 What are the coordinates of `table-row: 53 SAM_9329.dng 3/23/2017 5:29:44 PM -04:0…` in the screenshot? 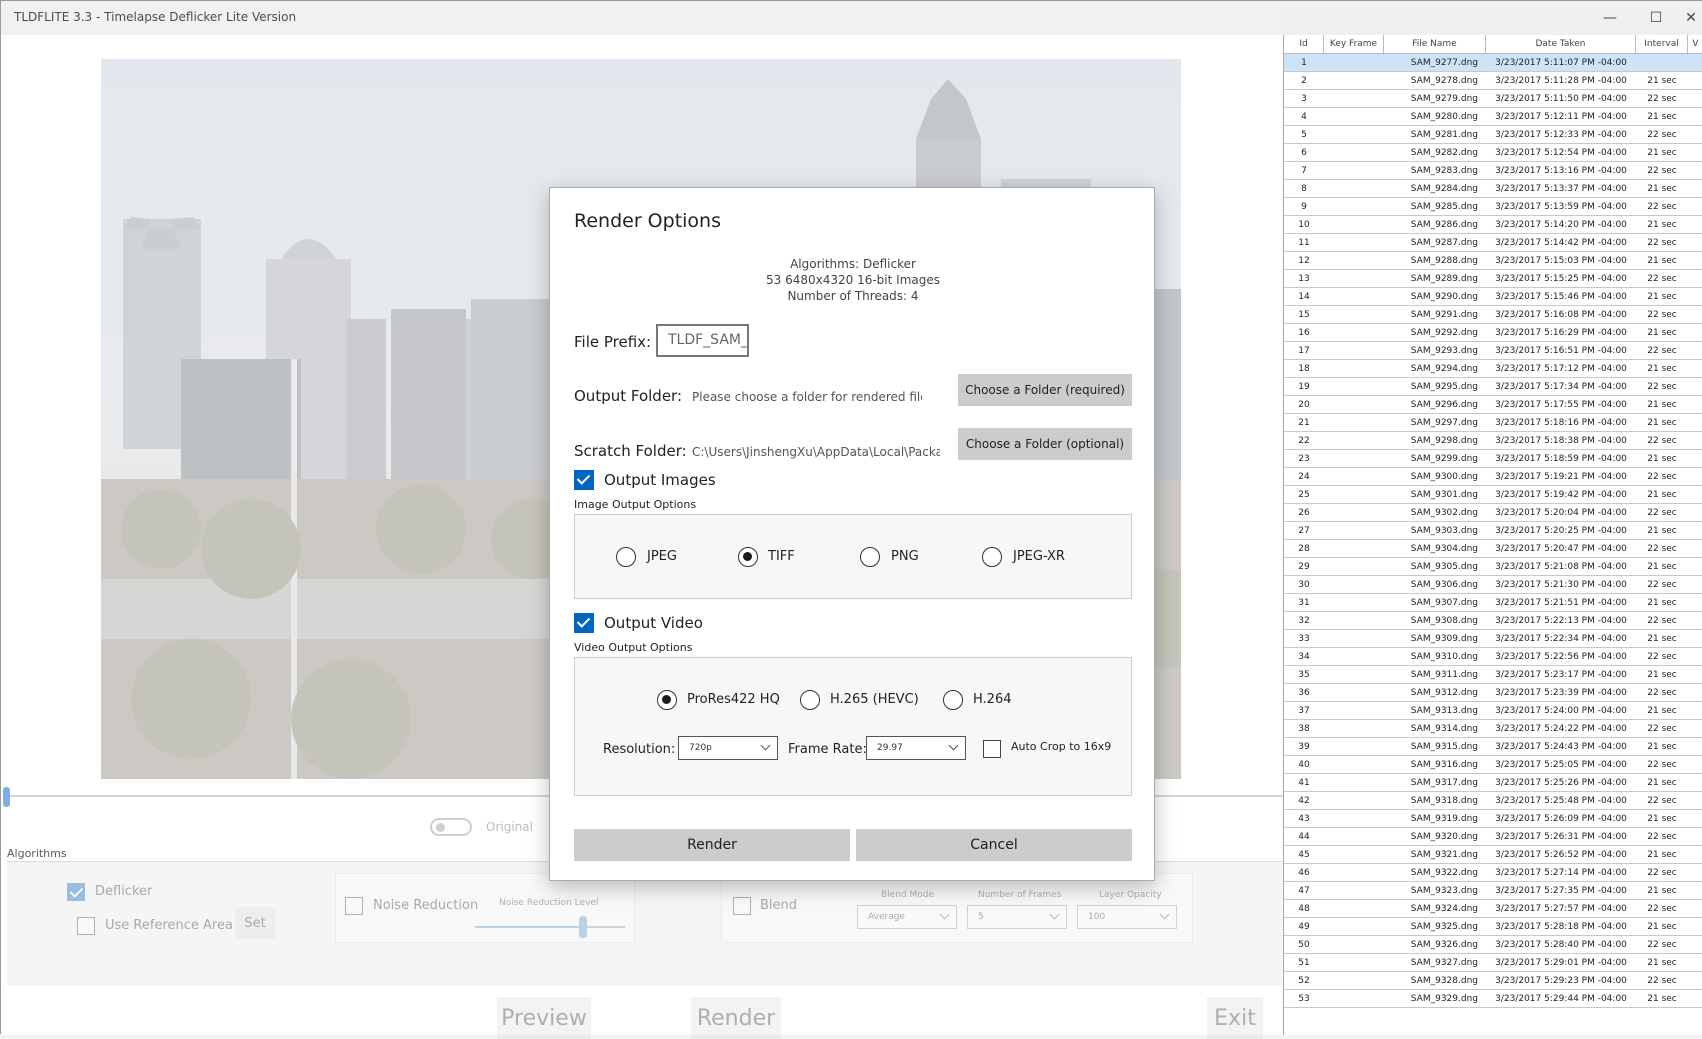 It's located at (1493, 999).